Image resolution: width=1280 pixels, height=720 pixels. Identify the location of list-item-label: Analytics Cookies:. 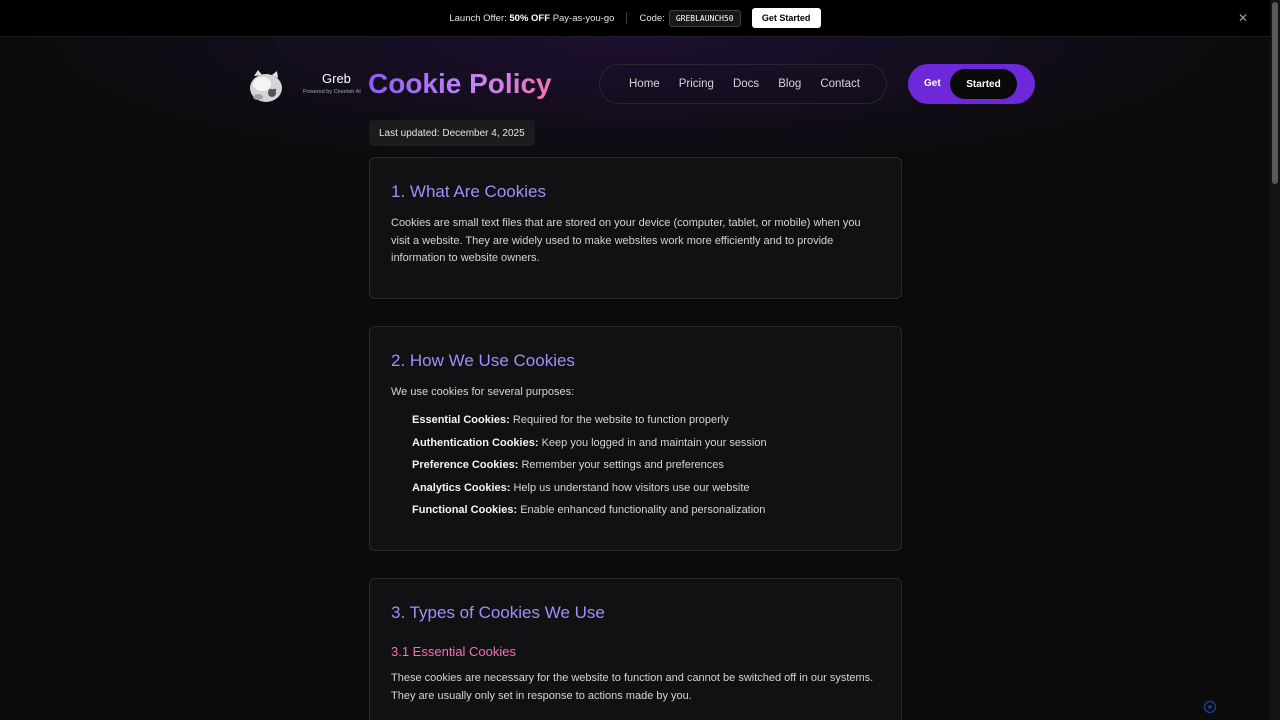
(461, 488).